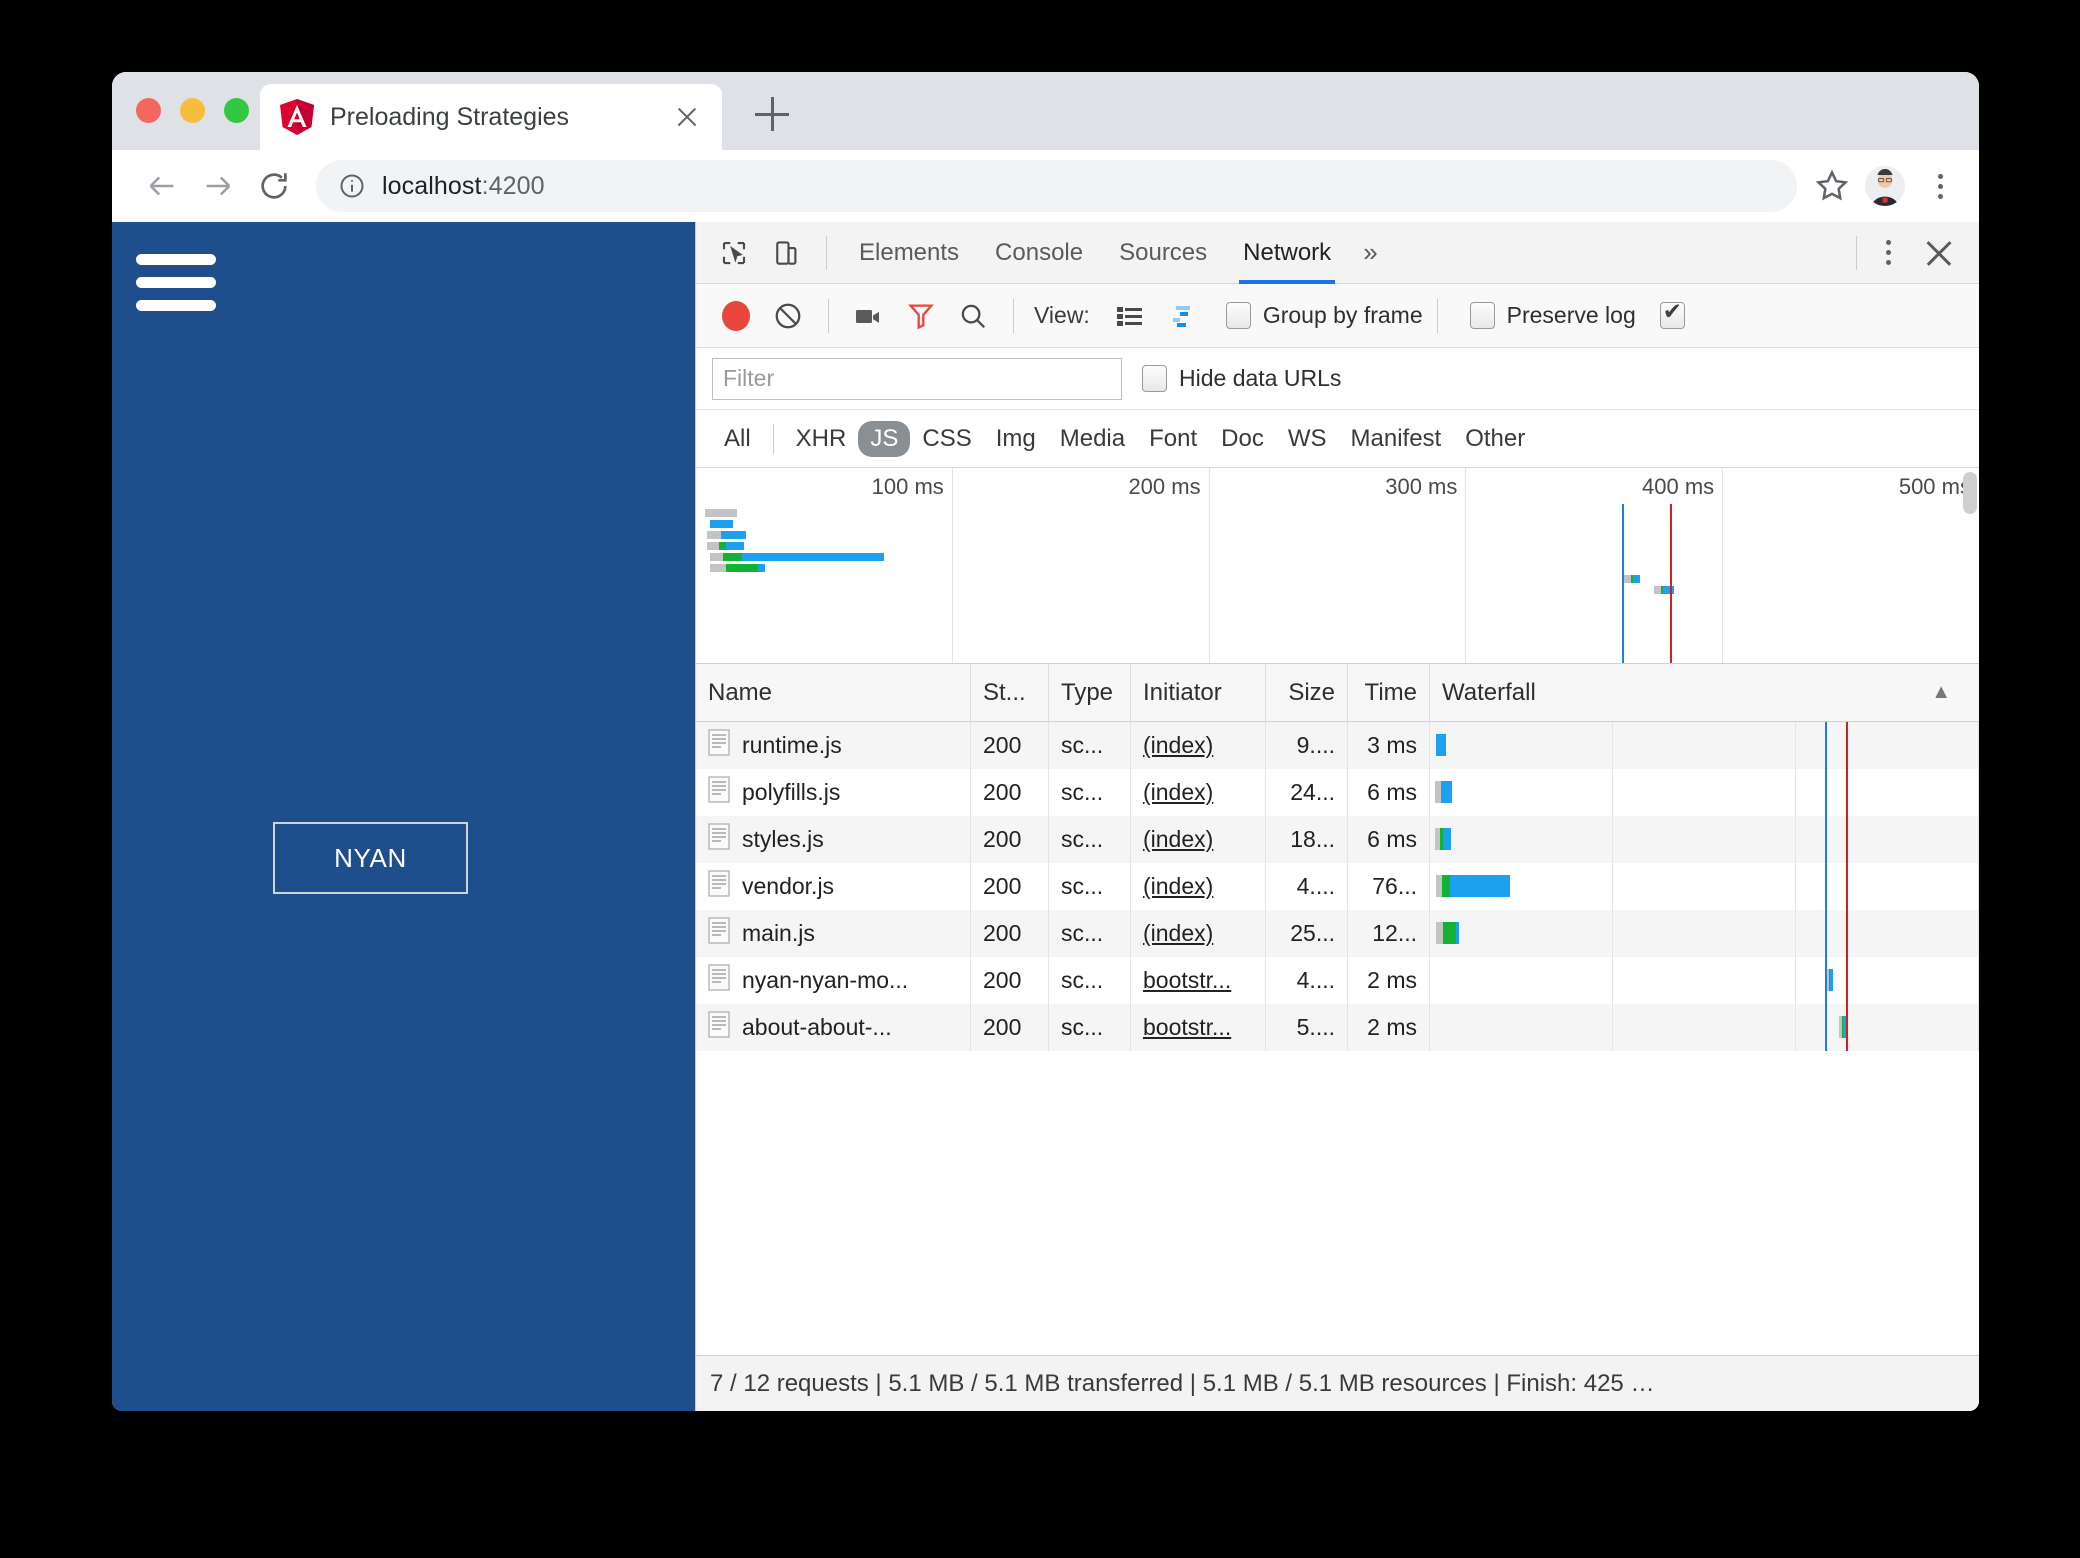 The height and width of the screenshot is (1558, 2080). I want to click on overview-tick-200: 200 ms, so click(1164, 486).